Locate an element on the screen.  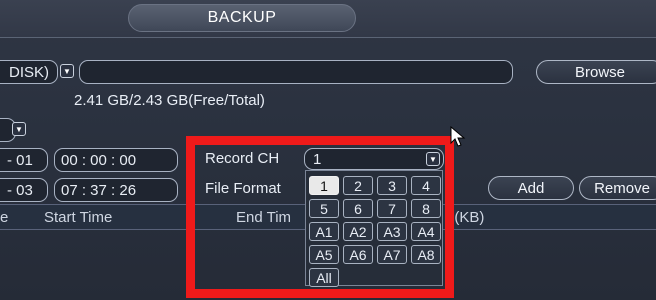
type-dropdown-icon: ▼ is located at coordinates (19, 129).